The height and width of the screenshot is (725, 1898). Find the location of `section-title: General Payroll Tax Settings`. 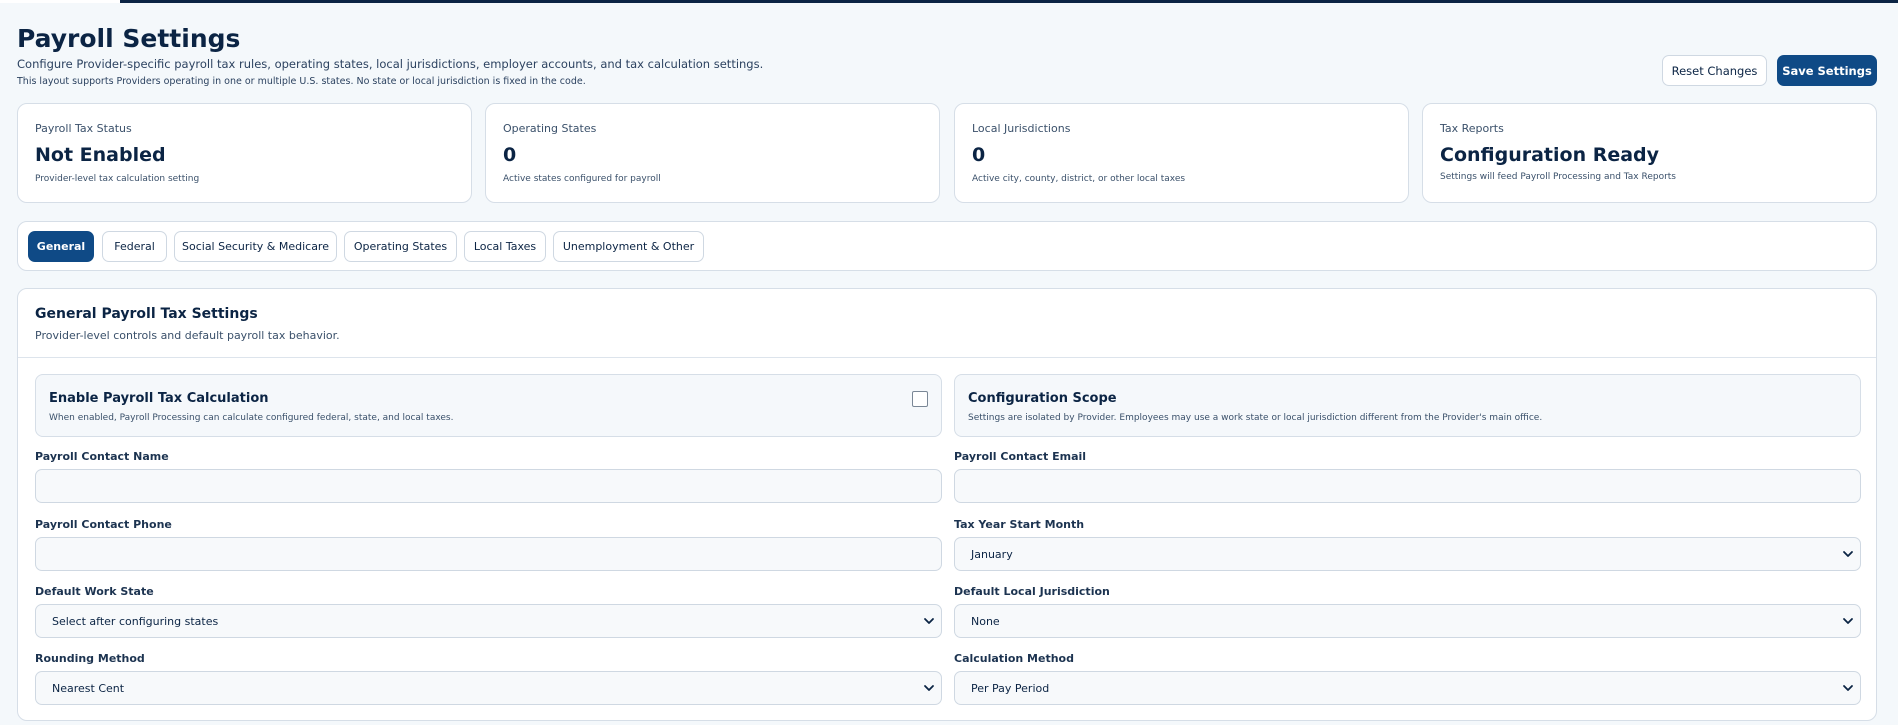

section-title: General Payroll Tax Settings is located at coordinates (146, 314).